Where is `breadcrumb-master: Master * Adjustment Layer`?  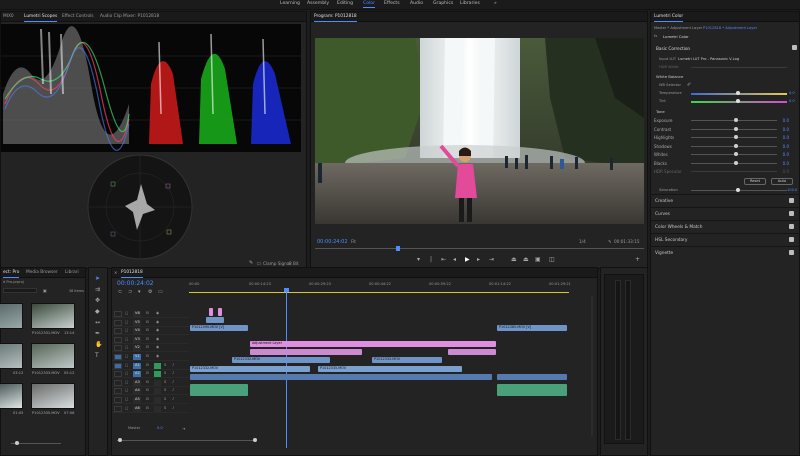
breadcrumb-master: Master * Adjustment Layer is located at coordinates (678, 28).